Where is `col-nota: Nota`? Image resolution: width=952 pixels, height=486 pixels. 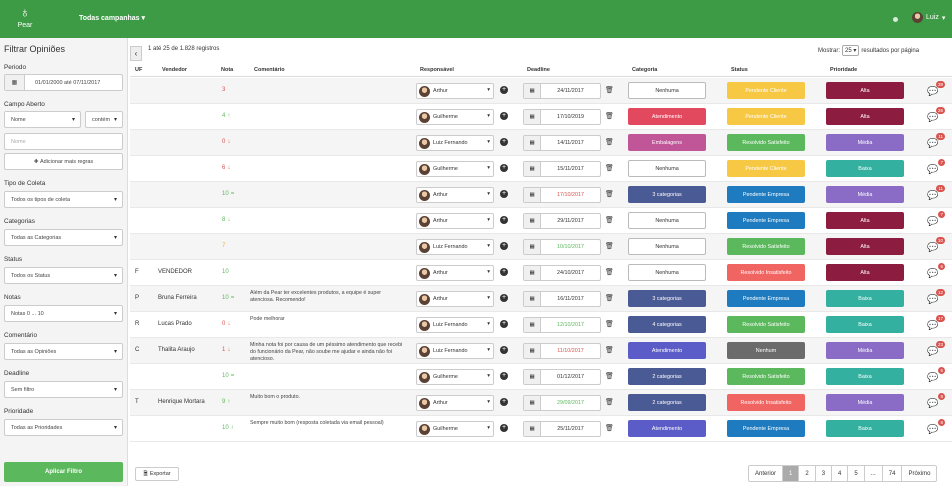 col-nota: Nota is located at coordinates (227, 70).